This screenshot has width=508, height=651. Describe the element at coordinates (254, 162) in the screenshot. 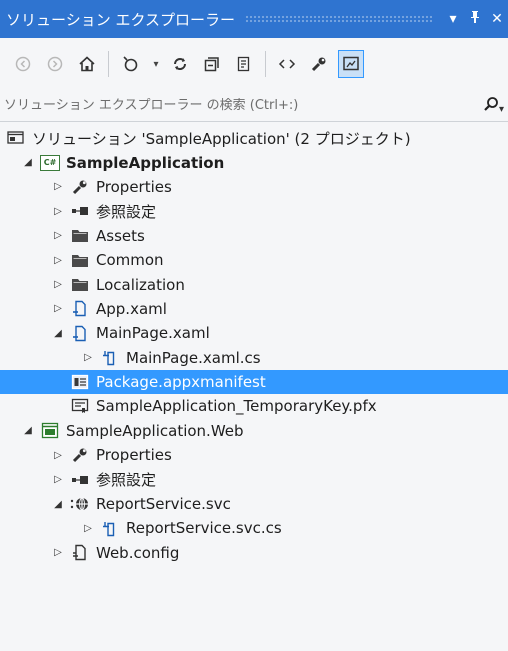

I see `tree-item-project-sampleapplication: ◢ C# SampleApplication` at that location.